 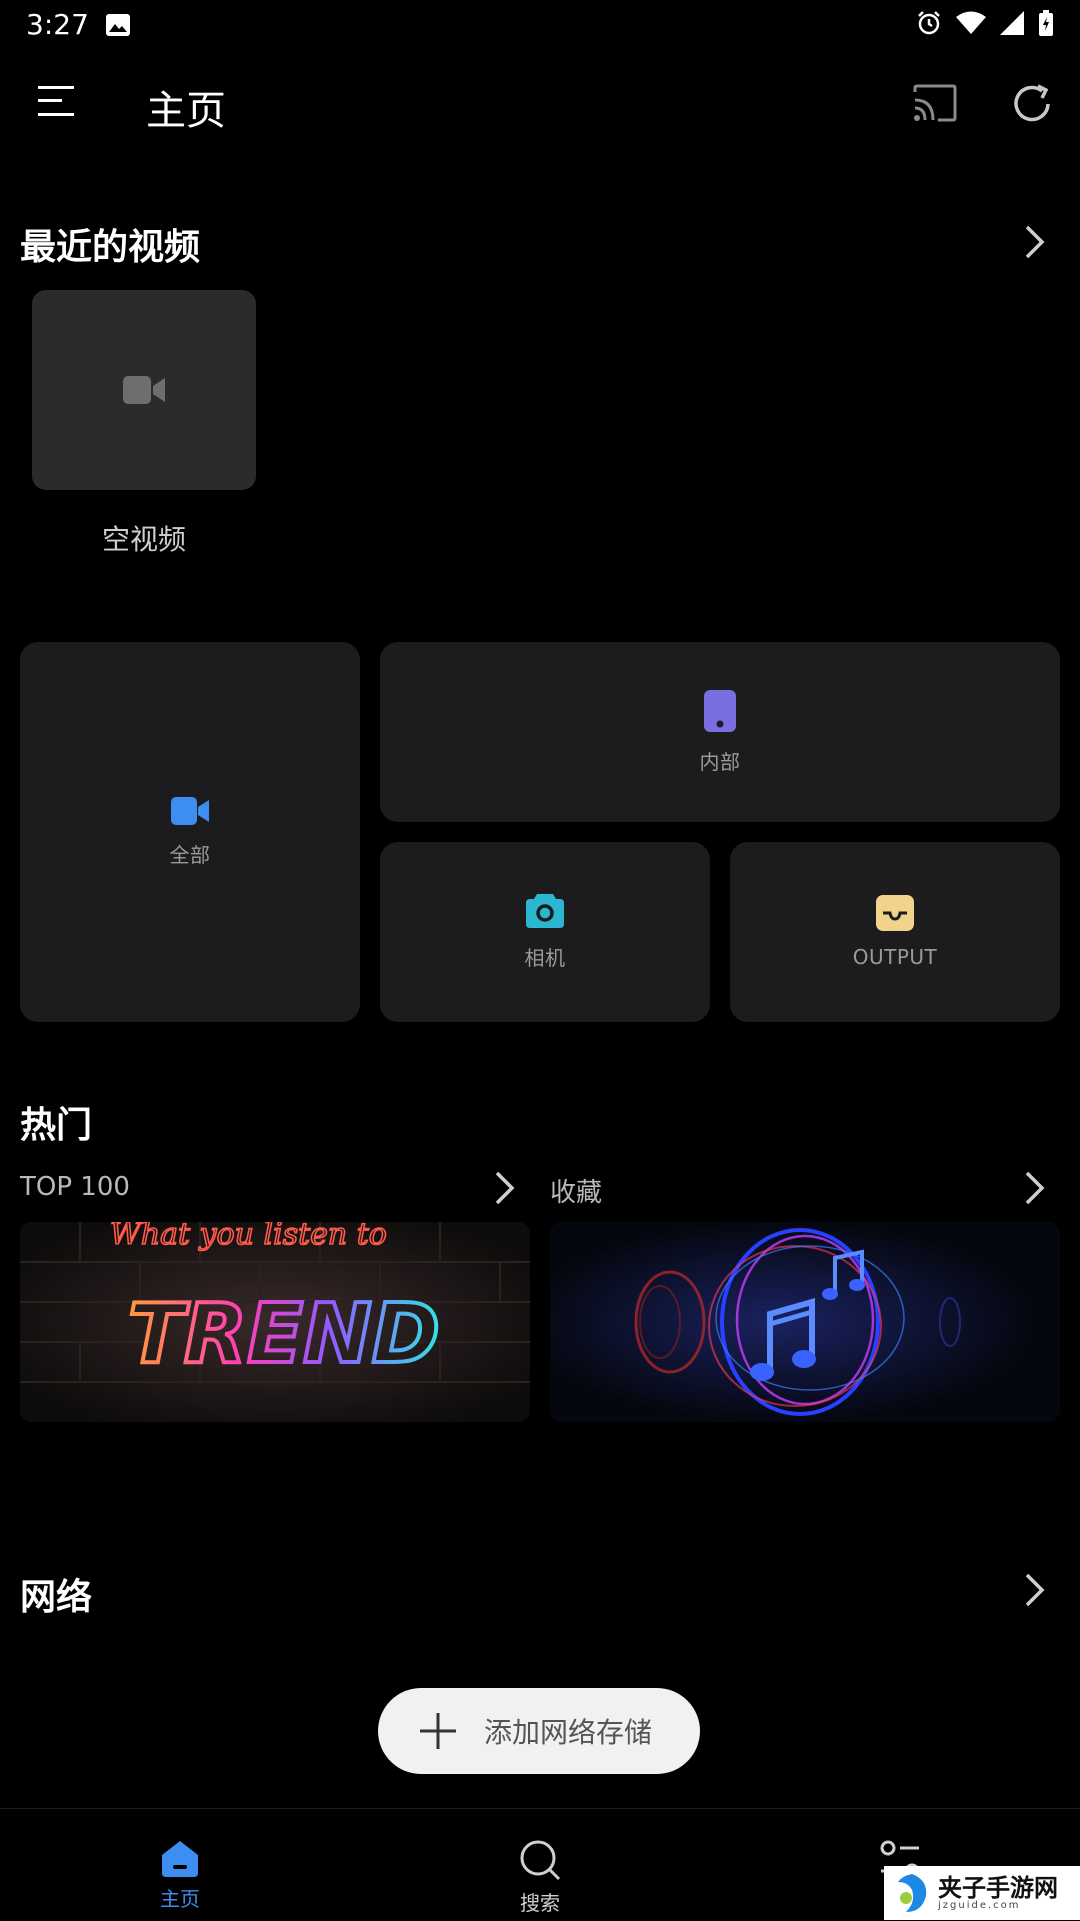 I want to click on network-chevron-icon, so click(x=1035, y=1590).